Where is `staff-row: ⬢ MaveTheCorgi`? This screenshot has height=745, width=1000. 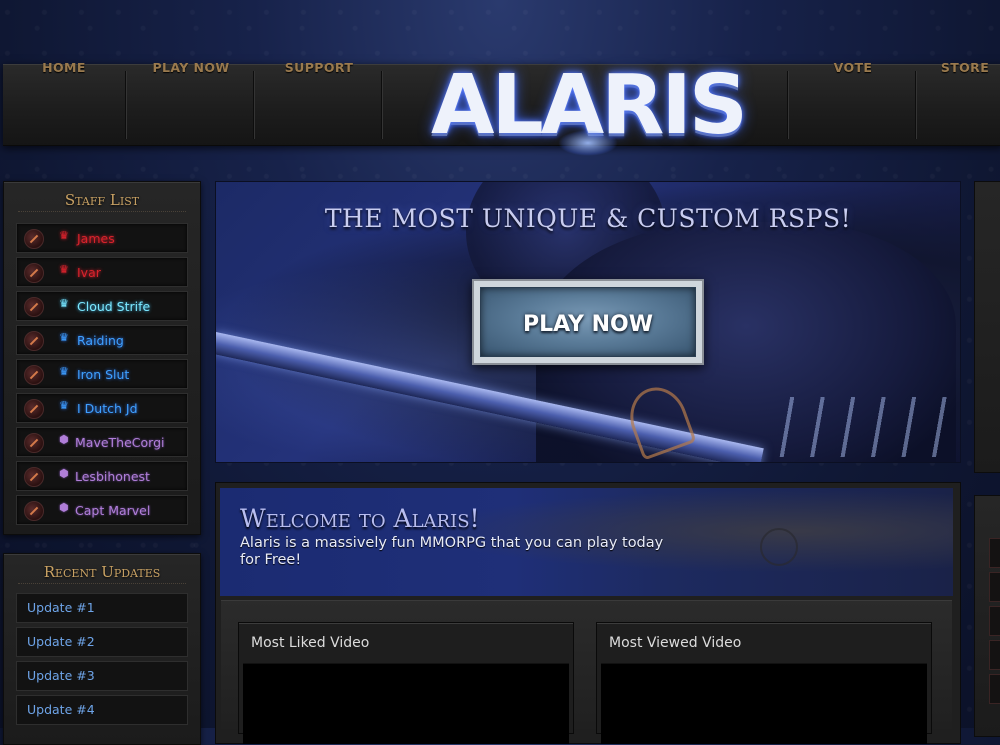 staff-row: ⬢ MaveTheCorgi is located at coordinates (102, 442).